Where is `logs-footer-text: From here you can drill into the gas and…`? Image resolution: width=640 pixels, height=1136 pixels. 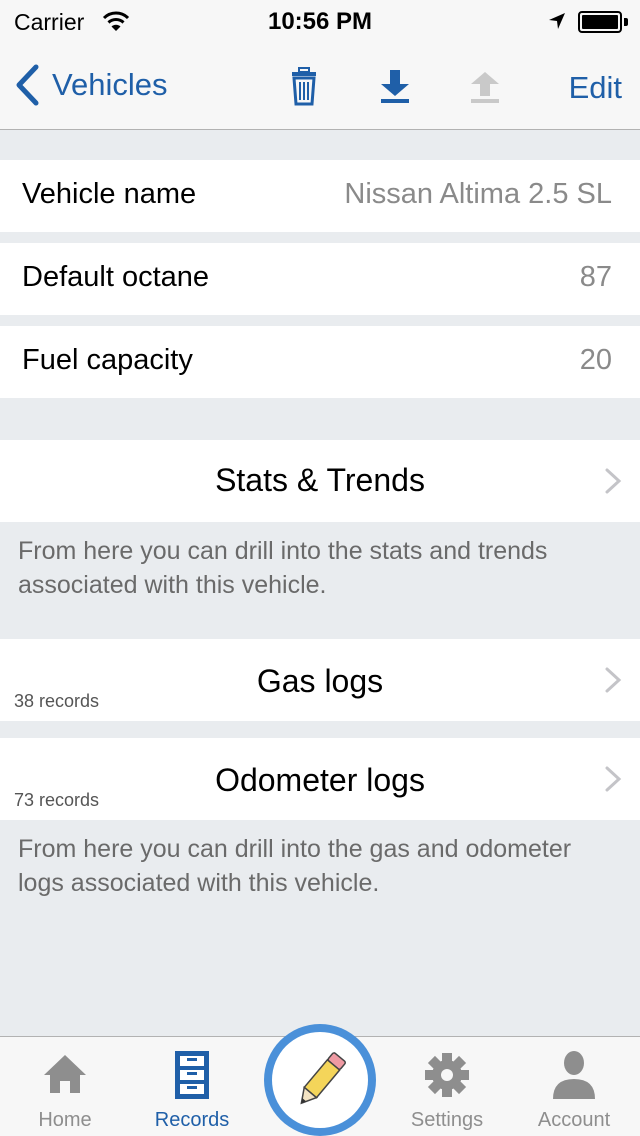 logs-footer-text: From here you can drill into the gas and… is located at coordinates (295, 866).